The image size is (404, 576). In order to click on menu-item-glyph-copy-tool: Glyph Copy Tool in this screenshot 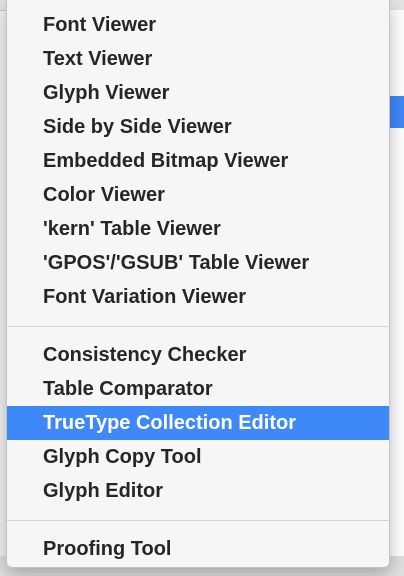, I will do `click(198, 457)`.